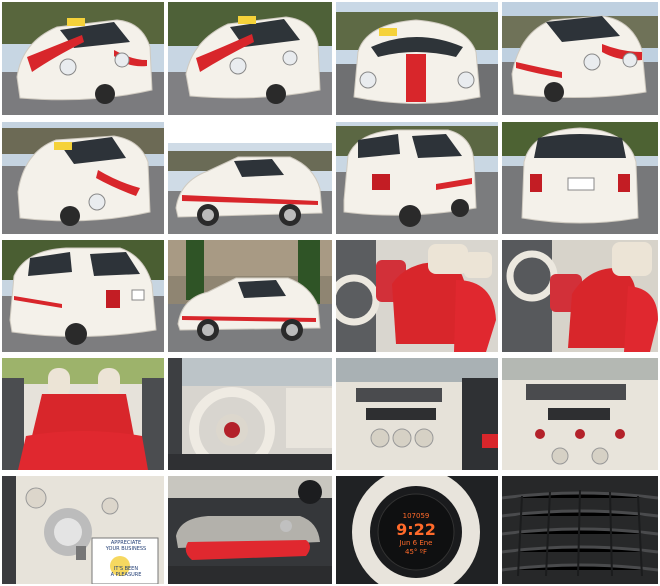 This screenshot has height=586, width=660. What do you see at coordinates (411, 552) in the screenshot?
I see `temp-value: 45°` at bounding box center [411, 552].